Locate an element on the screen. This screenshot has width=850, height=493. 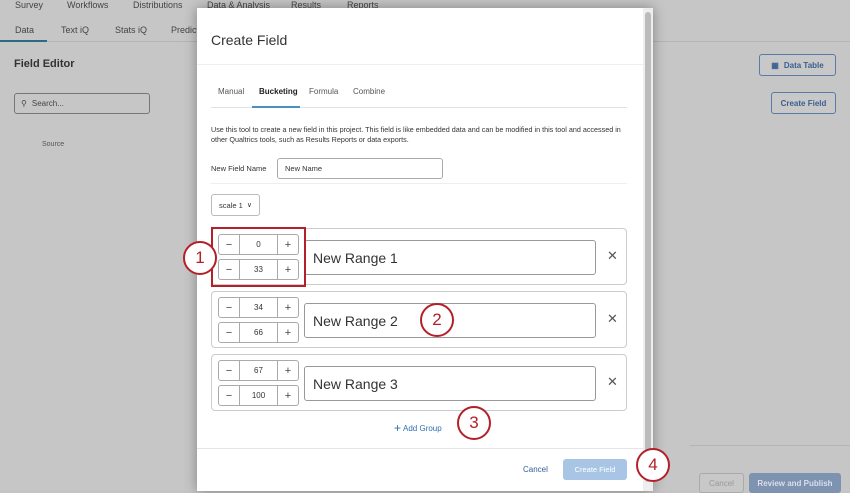
modal-title: Create Field is located at coordinates (249, 40).